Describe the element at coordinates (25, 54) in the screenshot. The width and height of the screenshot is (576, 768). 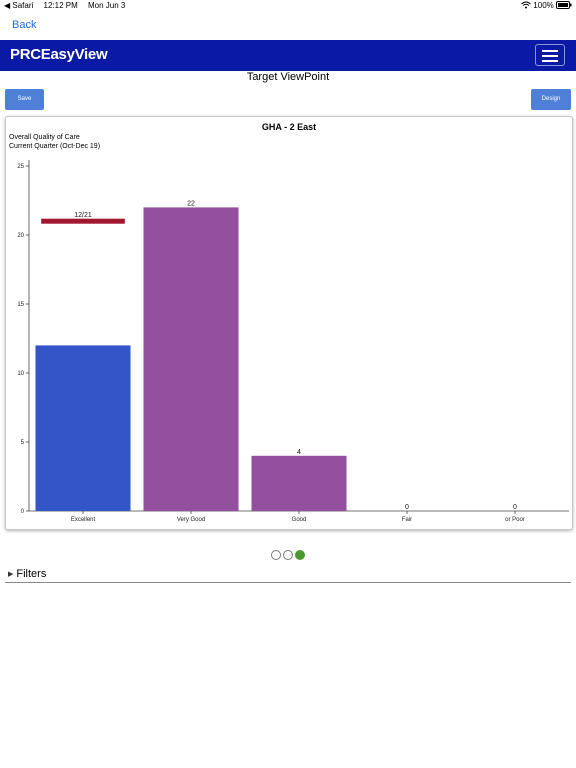
I see `logo-prc: PRC` at that location.